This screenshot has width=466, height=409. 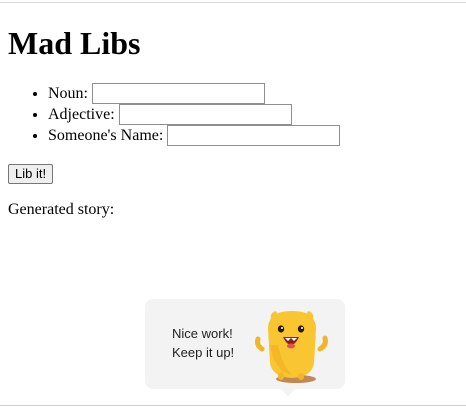 What do you see at coordinates (31, 174) in the screenshot?
I see `lib-it-button: Lib it!` at bounding box center [31, 174].